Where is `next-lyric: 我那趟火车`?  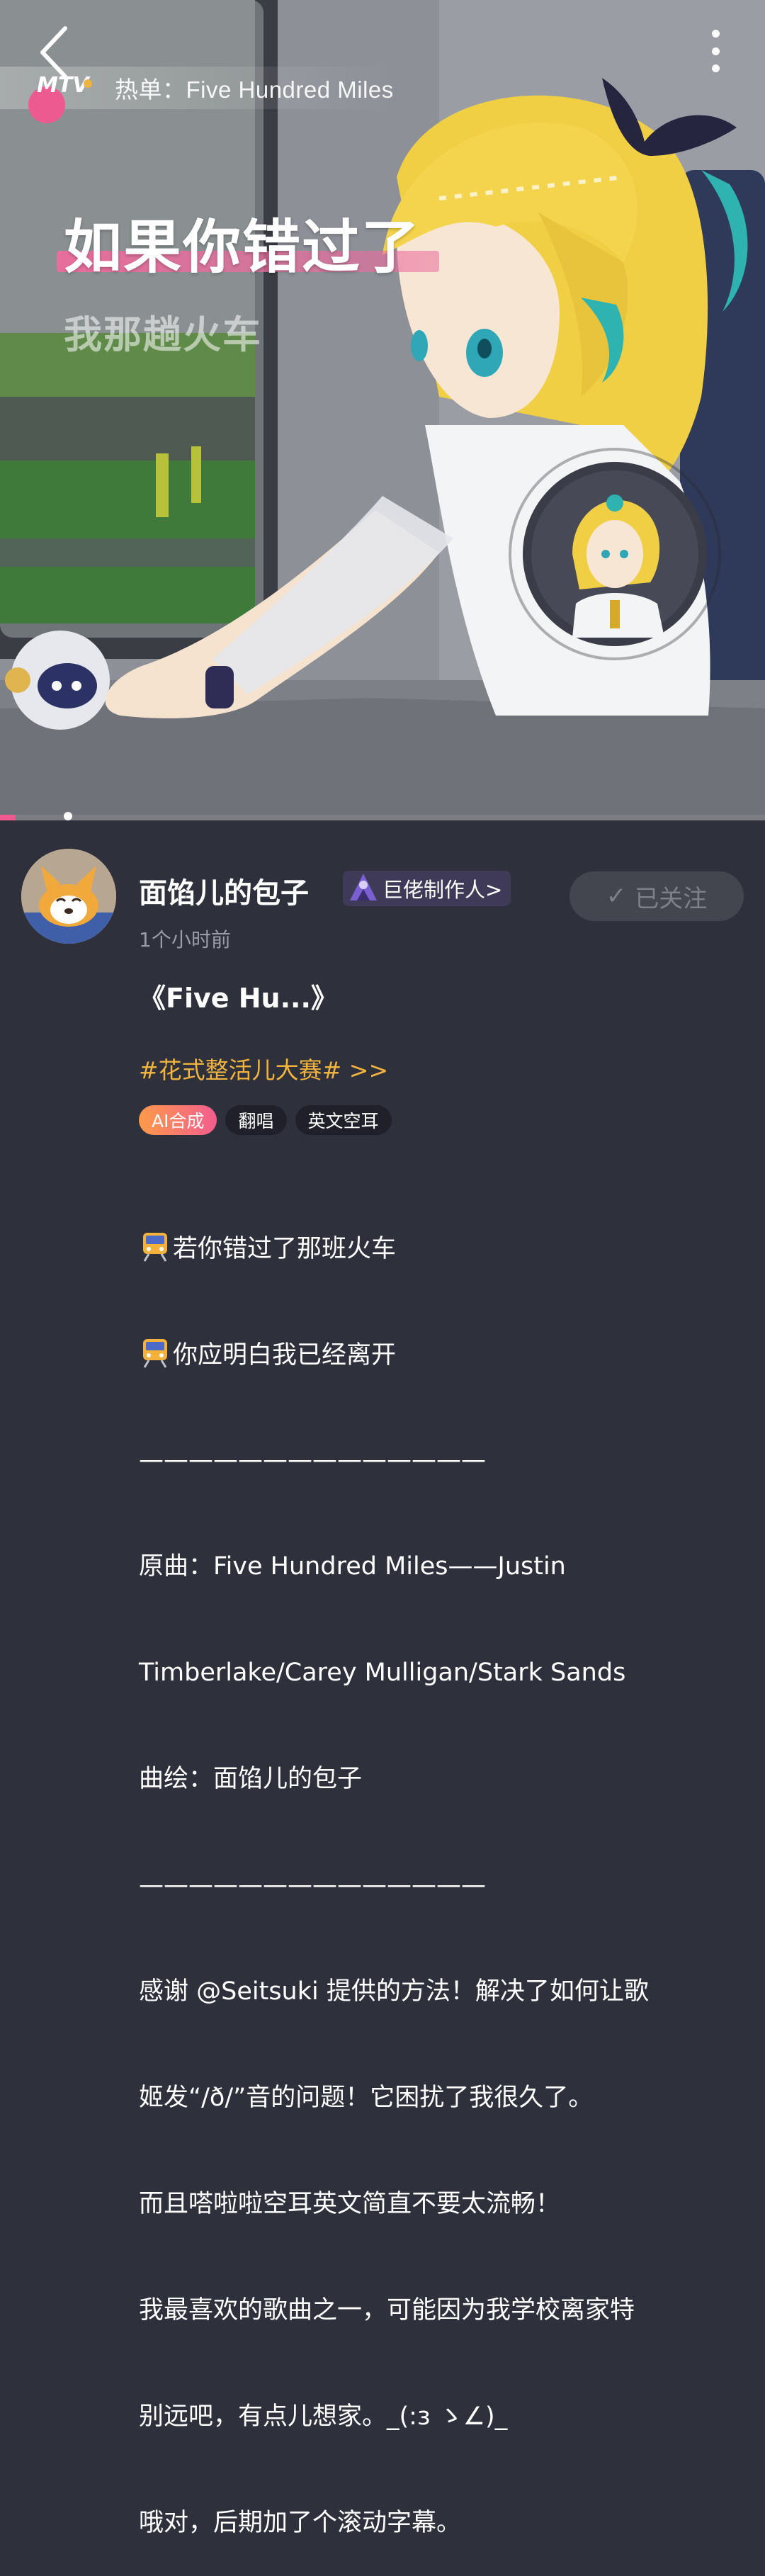
next-lyric: 我那趟火车 is located at coordinates (163, 334).